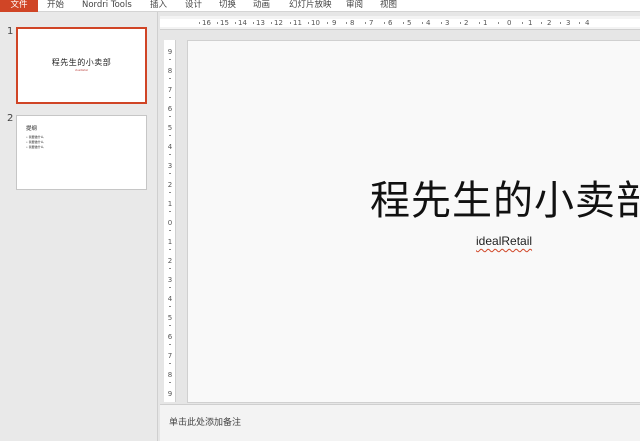 The height and width of the screenshot is (441, 640). I want to click on notes-pane: 单击此处添加备注, so click(400, 422).